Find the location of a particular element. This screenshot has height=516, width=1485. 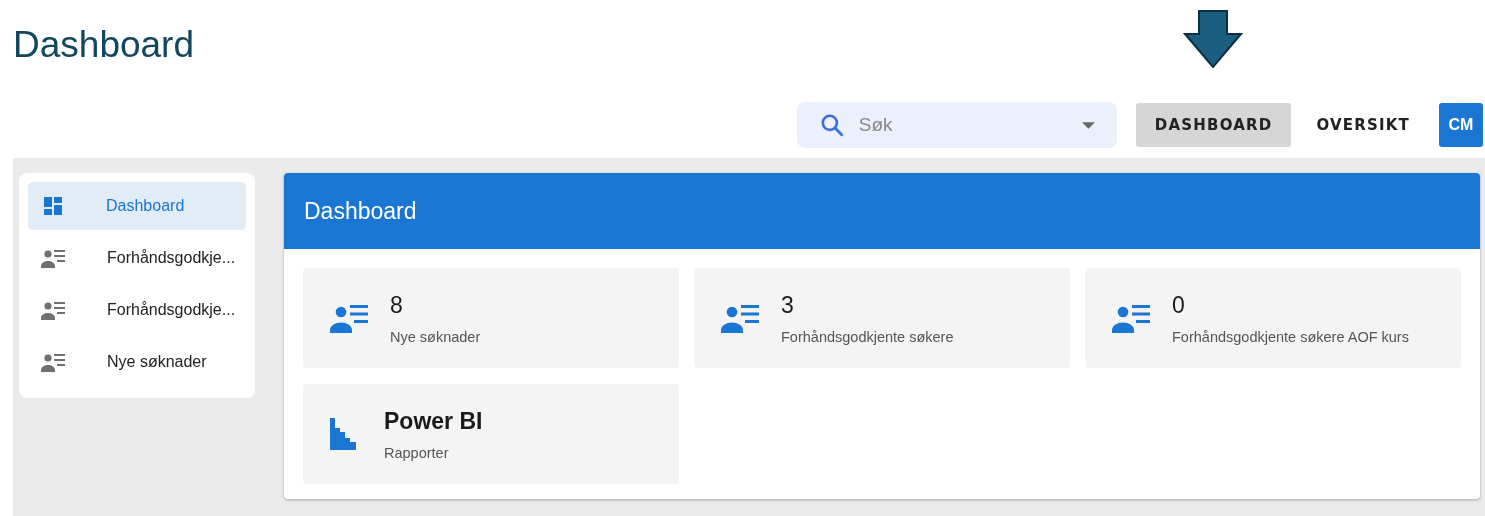

nav-tab: OVERSIKT is located at coordinates (1363, 125).